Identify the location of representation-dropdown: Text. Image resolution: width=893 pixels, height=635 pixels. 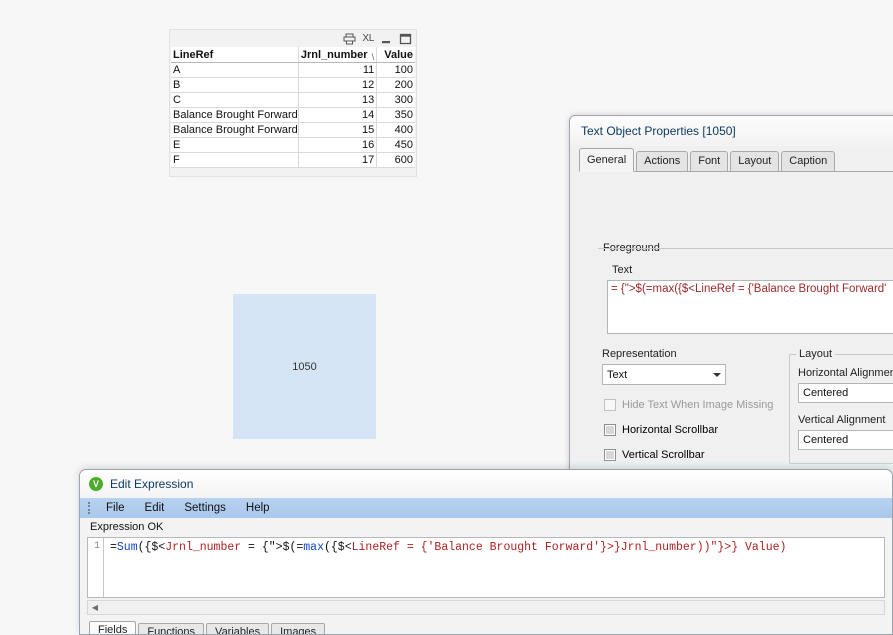
(664, 374).